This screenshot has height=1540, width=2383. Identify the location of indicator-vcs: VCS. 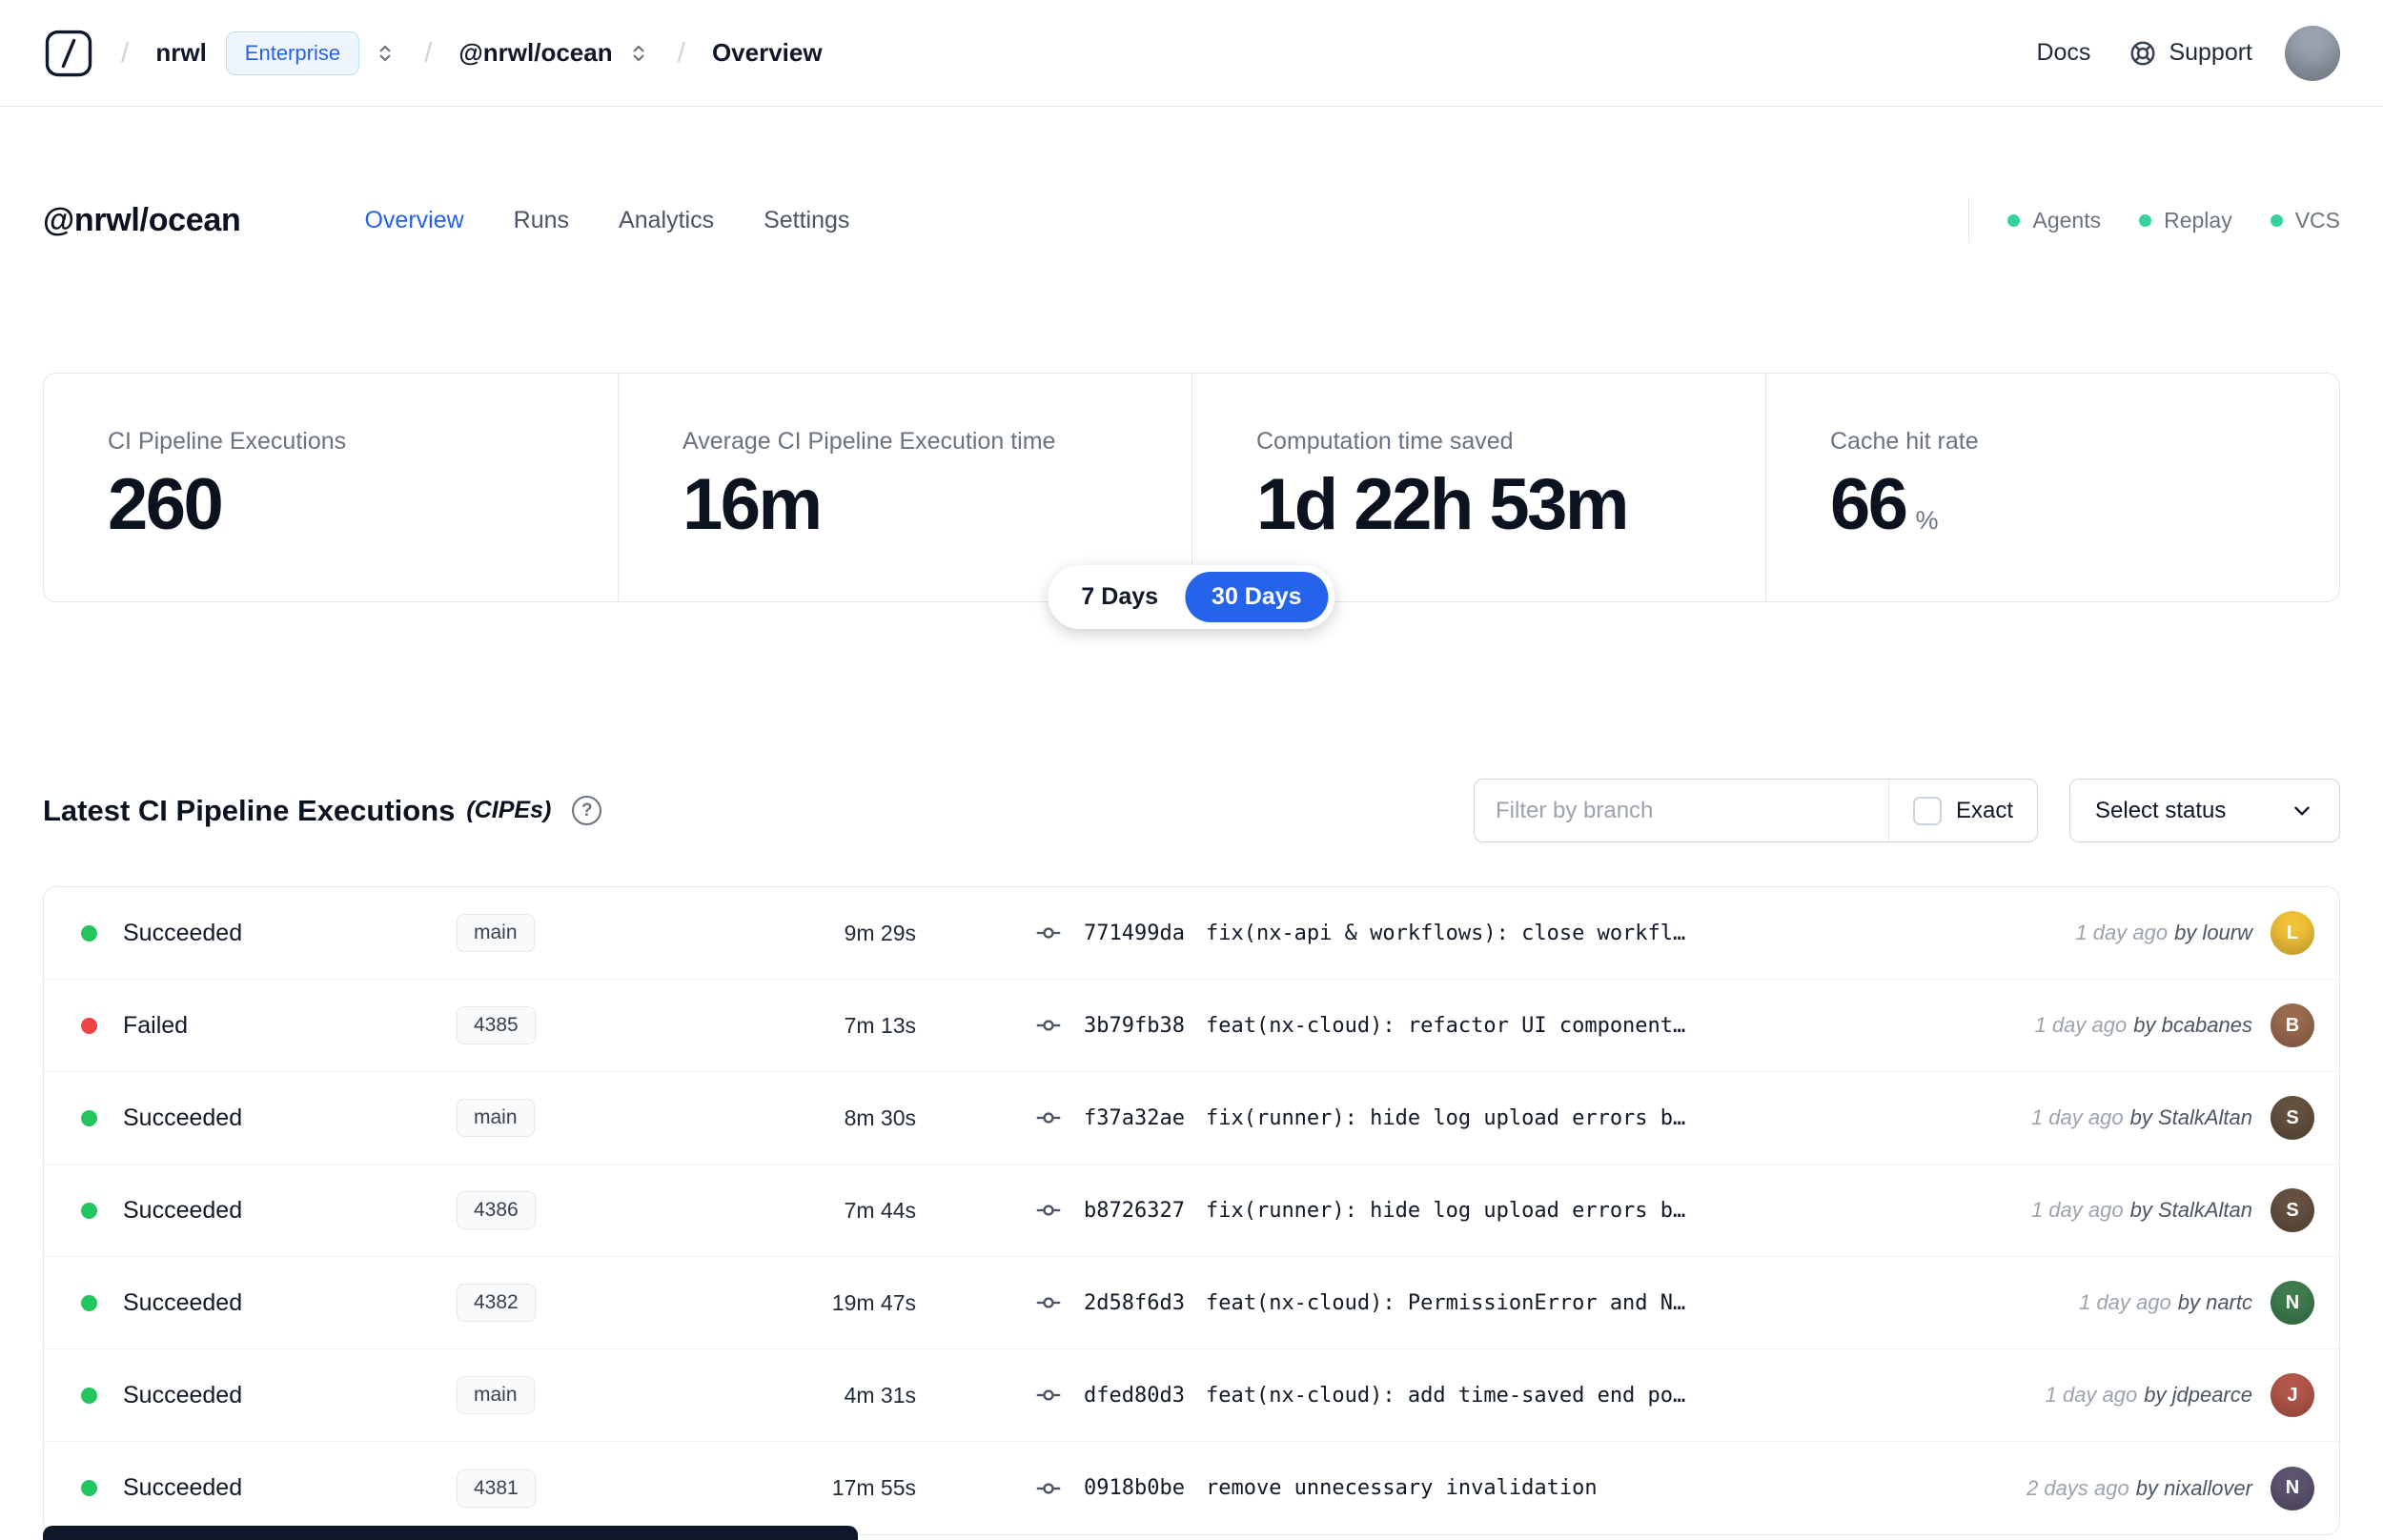
(2305, 220).